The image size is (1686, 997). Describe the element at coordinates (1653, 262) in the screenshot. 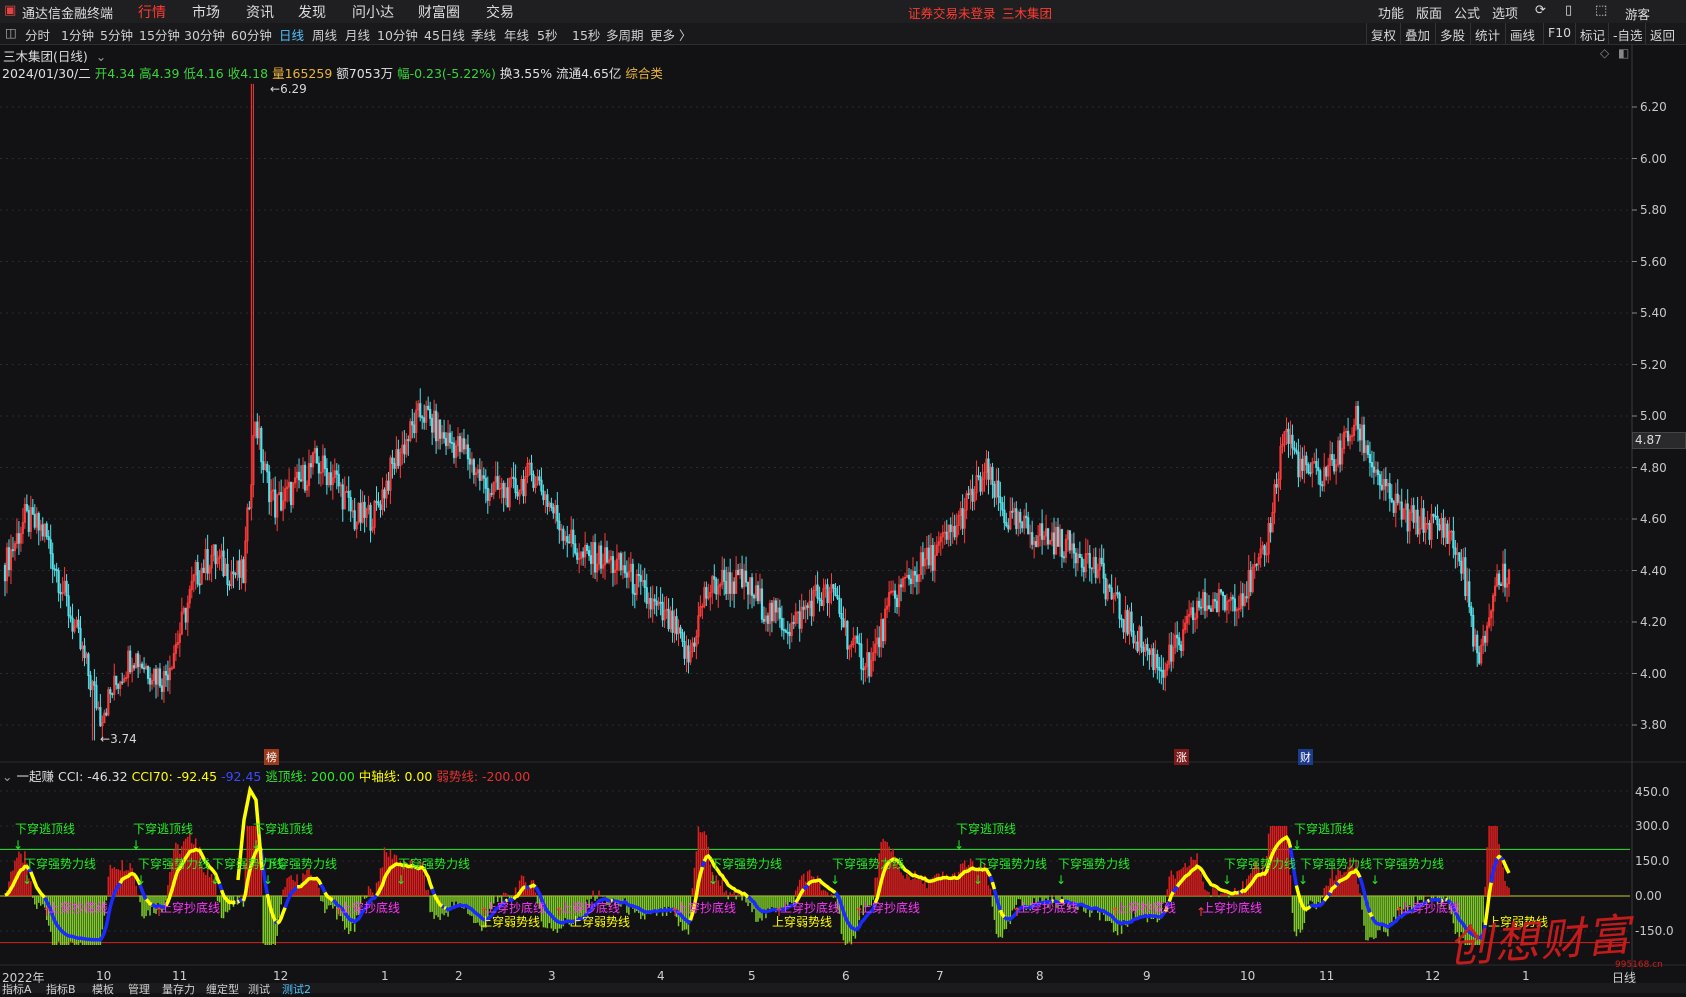

I see `price-tick: 5.60` at that location.